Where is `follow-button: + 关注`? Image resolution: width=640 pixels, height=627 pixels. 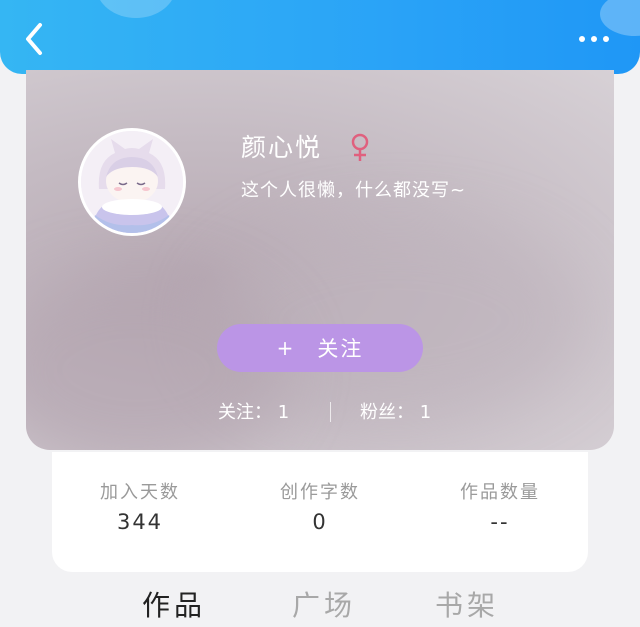 follow-button: + 关注 is located at coordinates (320, 348).